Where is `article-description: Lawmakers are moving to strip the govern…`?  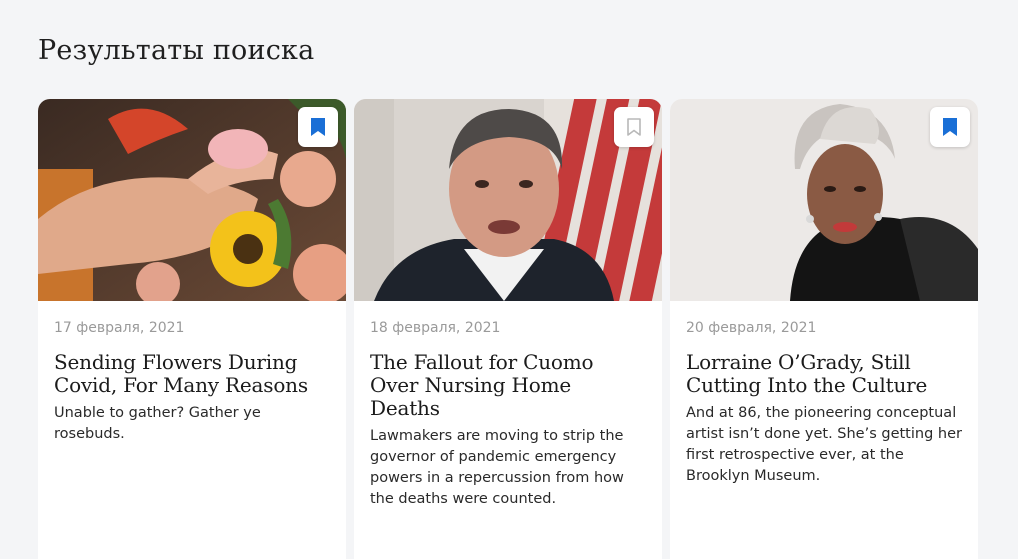
article-description: Lawmakers are moving to strip the govern… is located at coordinates (497, 467).